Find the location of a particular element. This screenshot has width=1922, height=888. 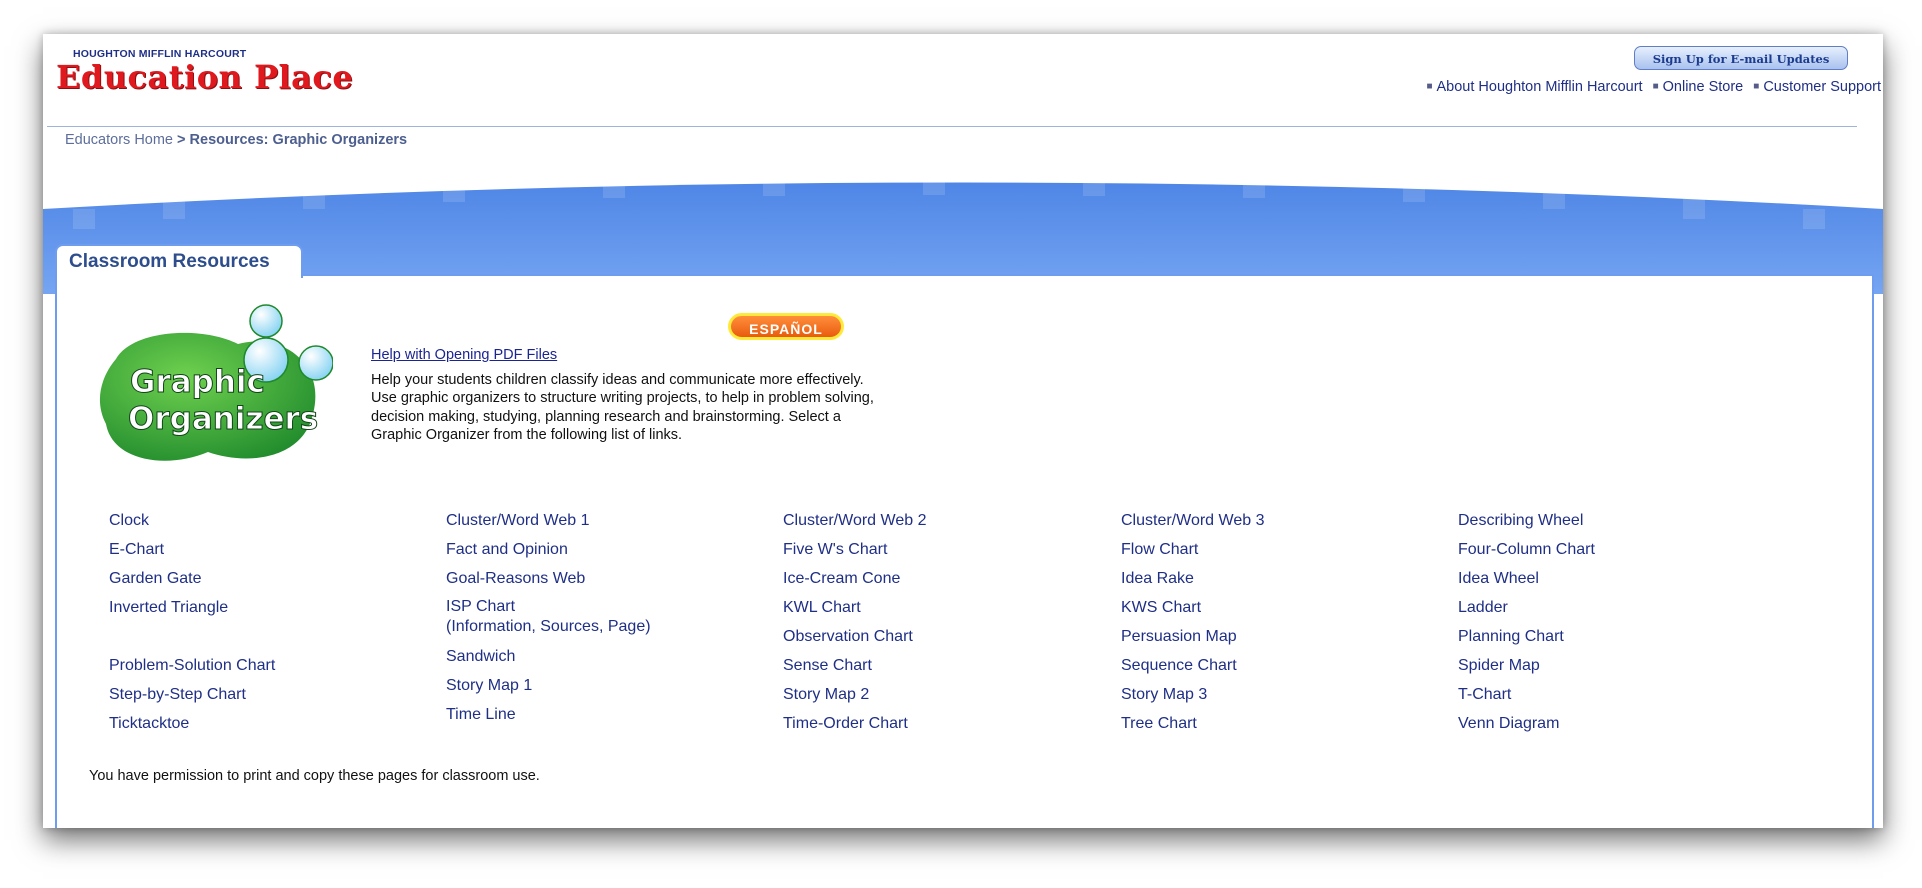

organizer-link: Venn Diagram is located at coordinates (1618, 723).